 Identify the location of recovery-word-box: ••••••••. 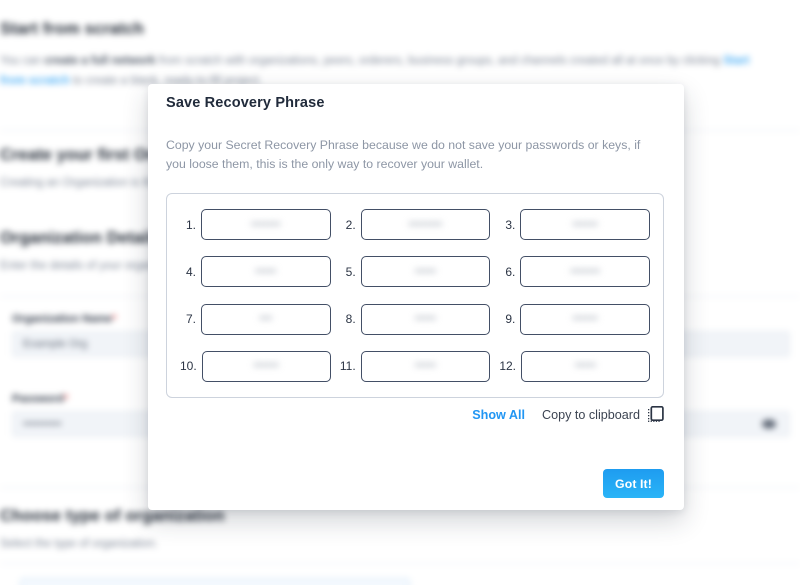
(425, 225).